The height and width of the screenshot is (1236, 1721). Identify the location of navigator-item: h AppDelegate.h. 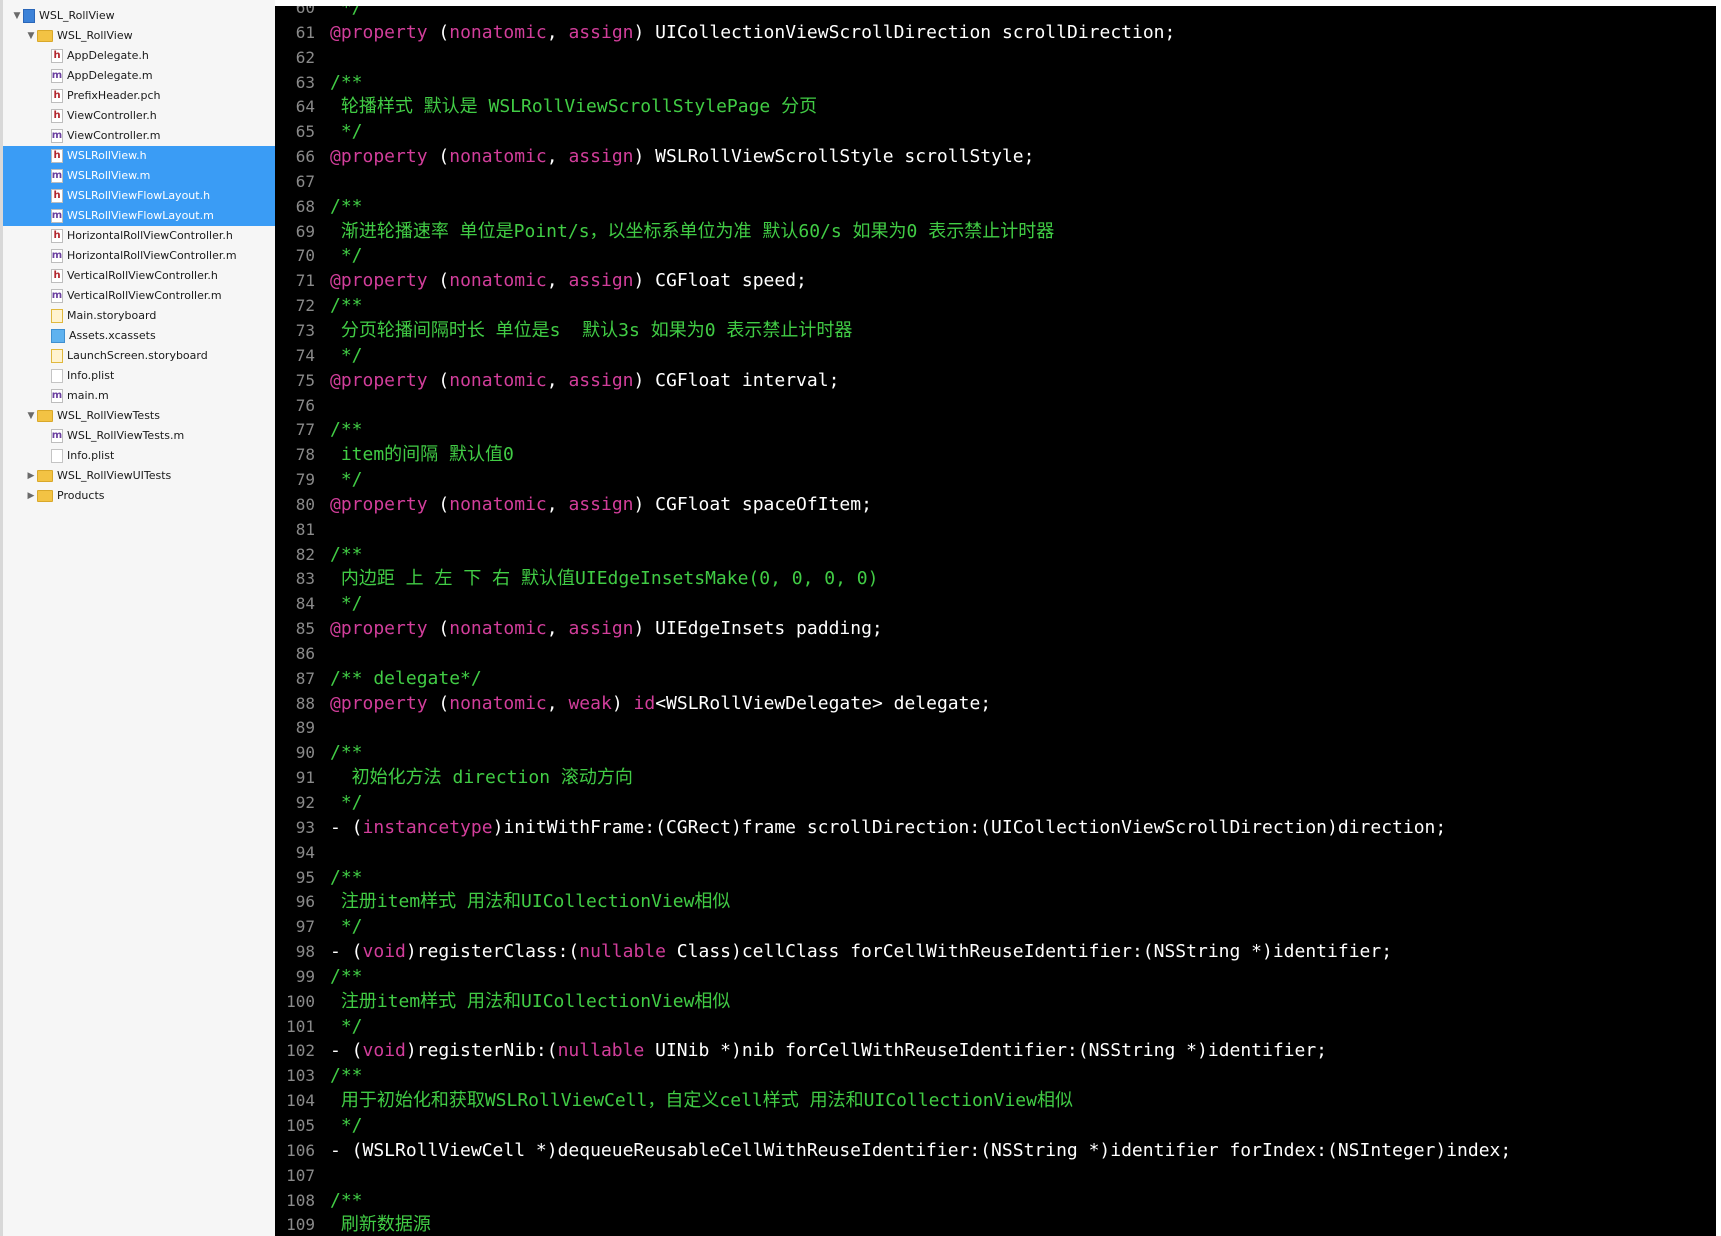
(139, 56).